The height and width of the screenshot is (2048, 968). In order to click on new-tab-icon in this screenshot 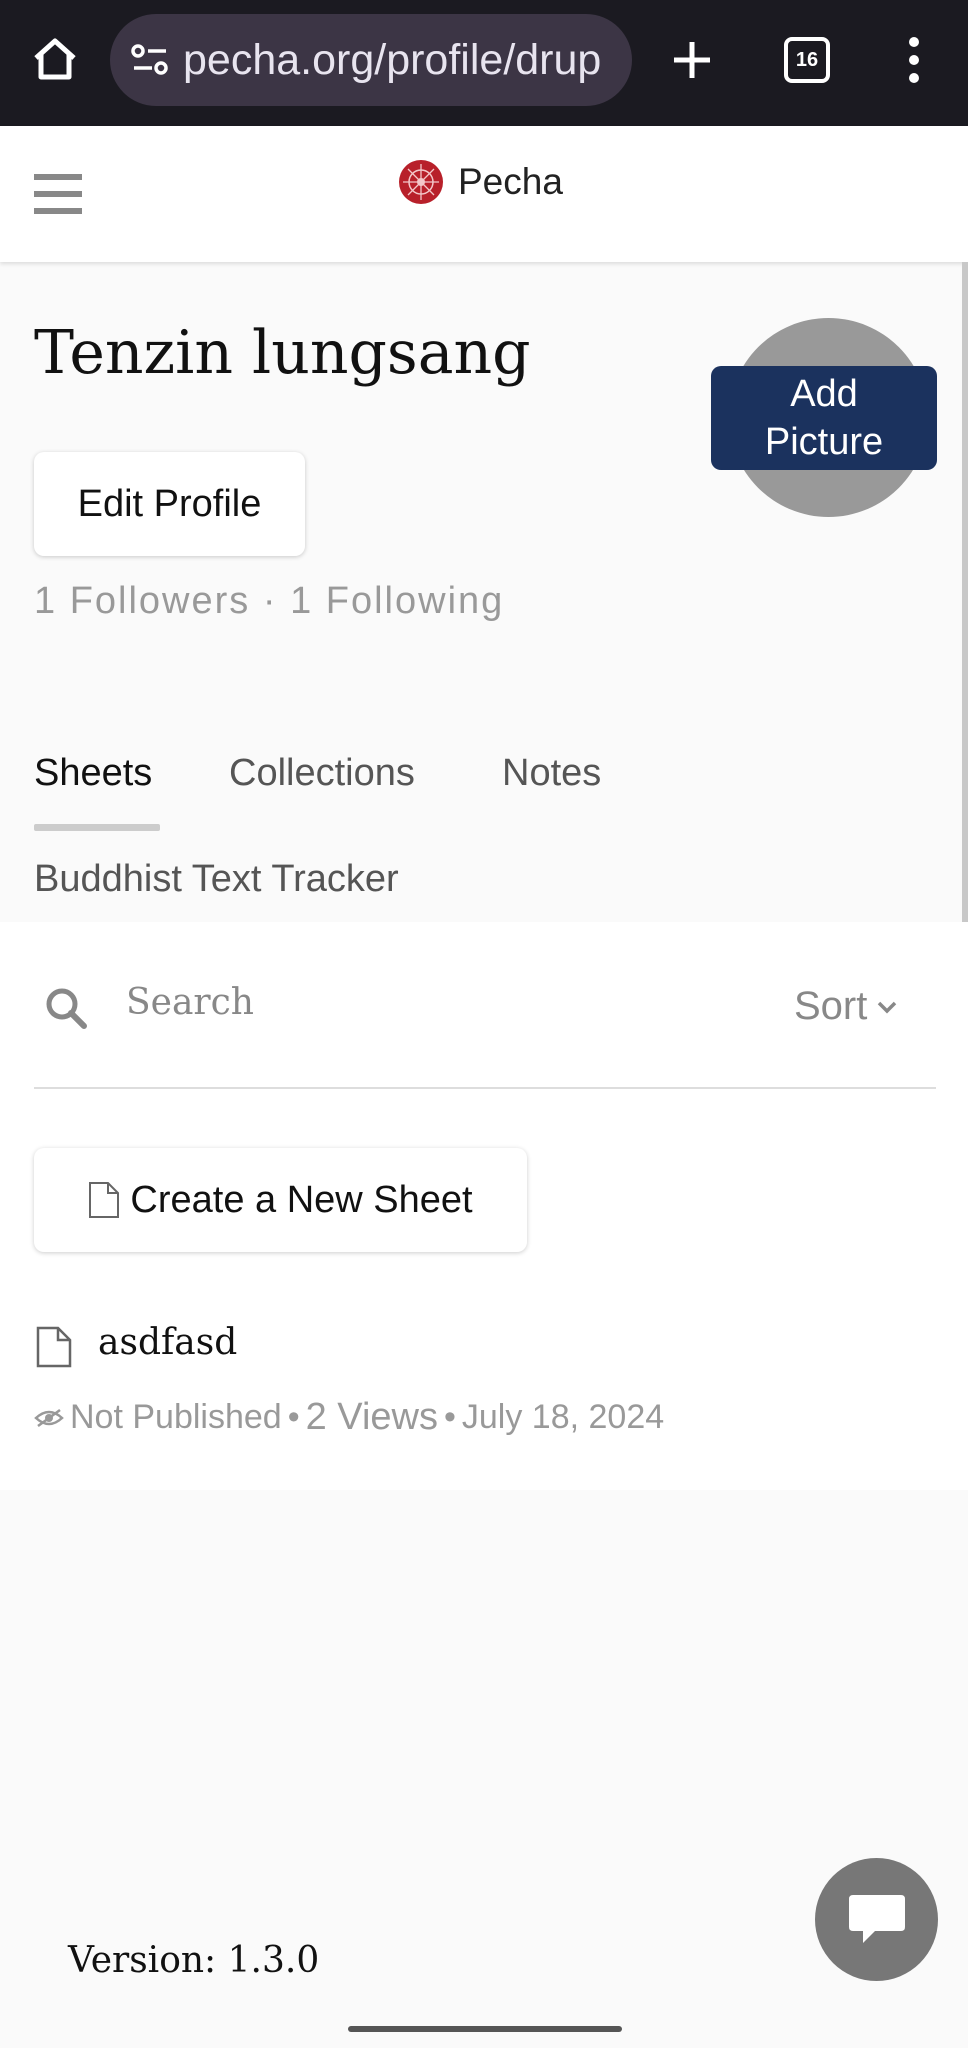, I will do `click(692, 60)`.